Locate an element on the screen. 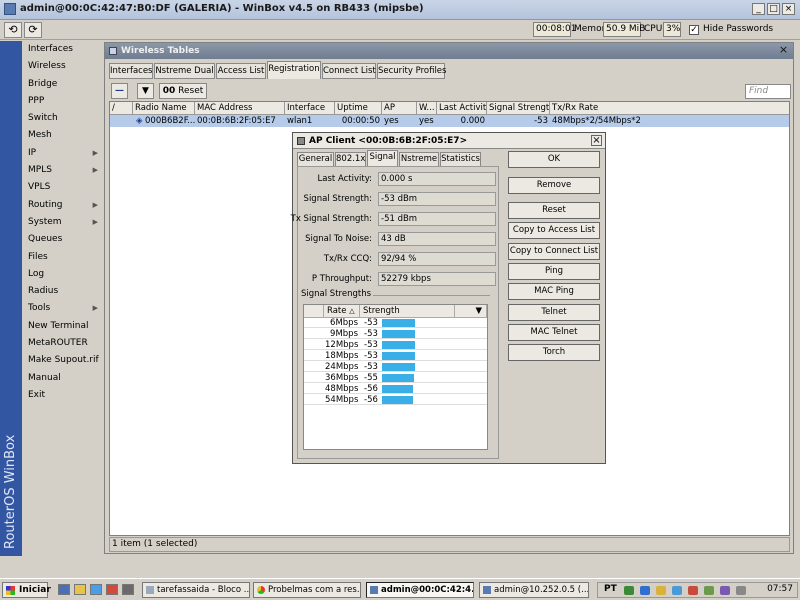 This screenshot has height=600, width=800. memory-display: 50.9 MiB is located at coordinates (624, 29).